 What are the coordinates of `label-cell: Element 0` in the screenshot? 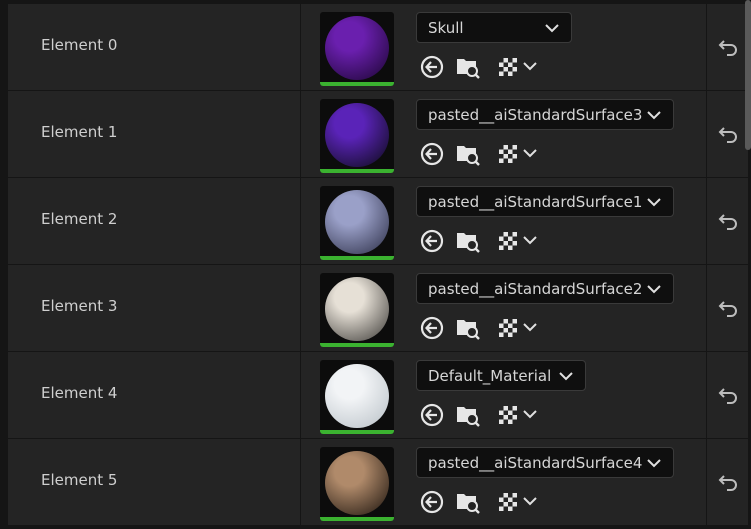 It's located at (154, 47).